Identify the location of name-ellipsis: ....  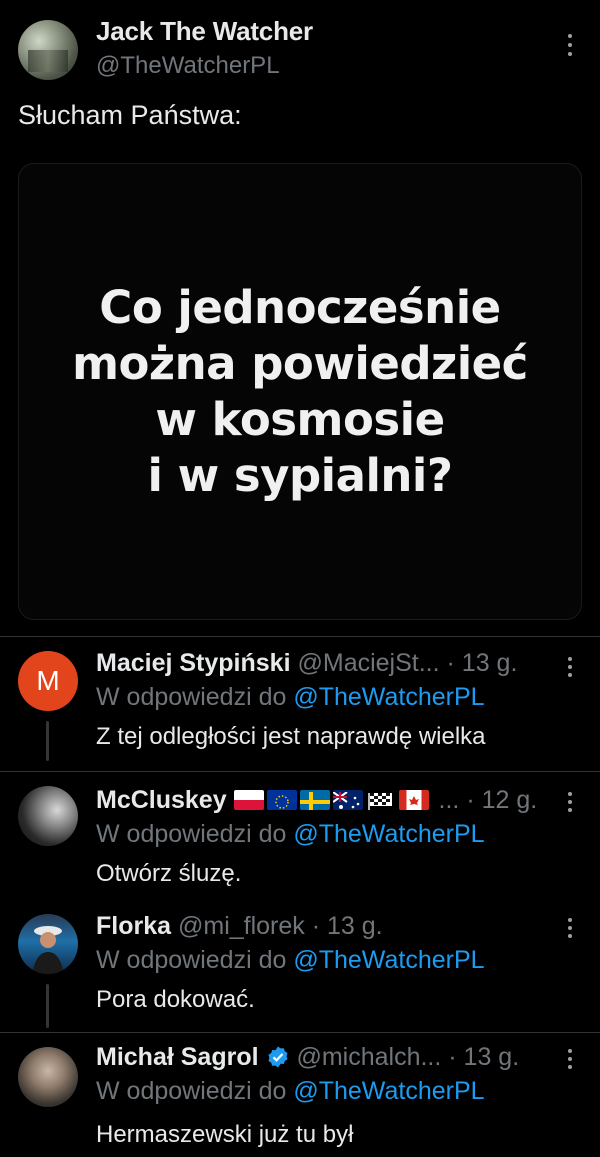
(449, 800).